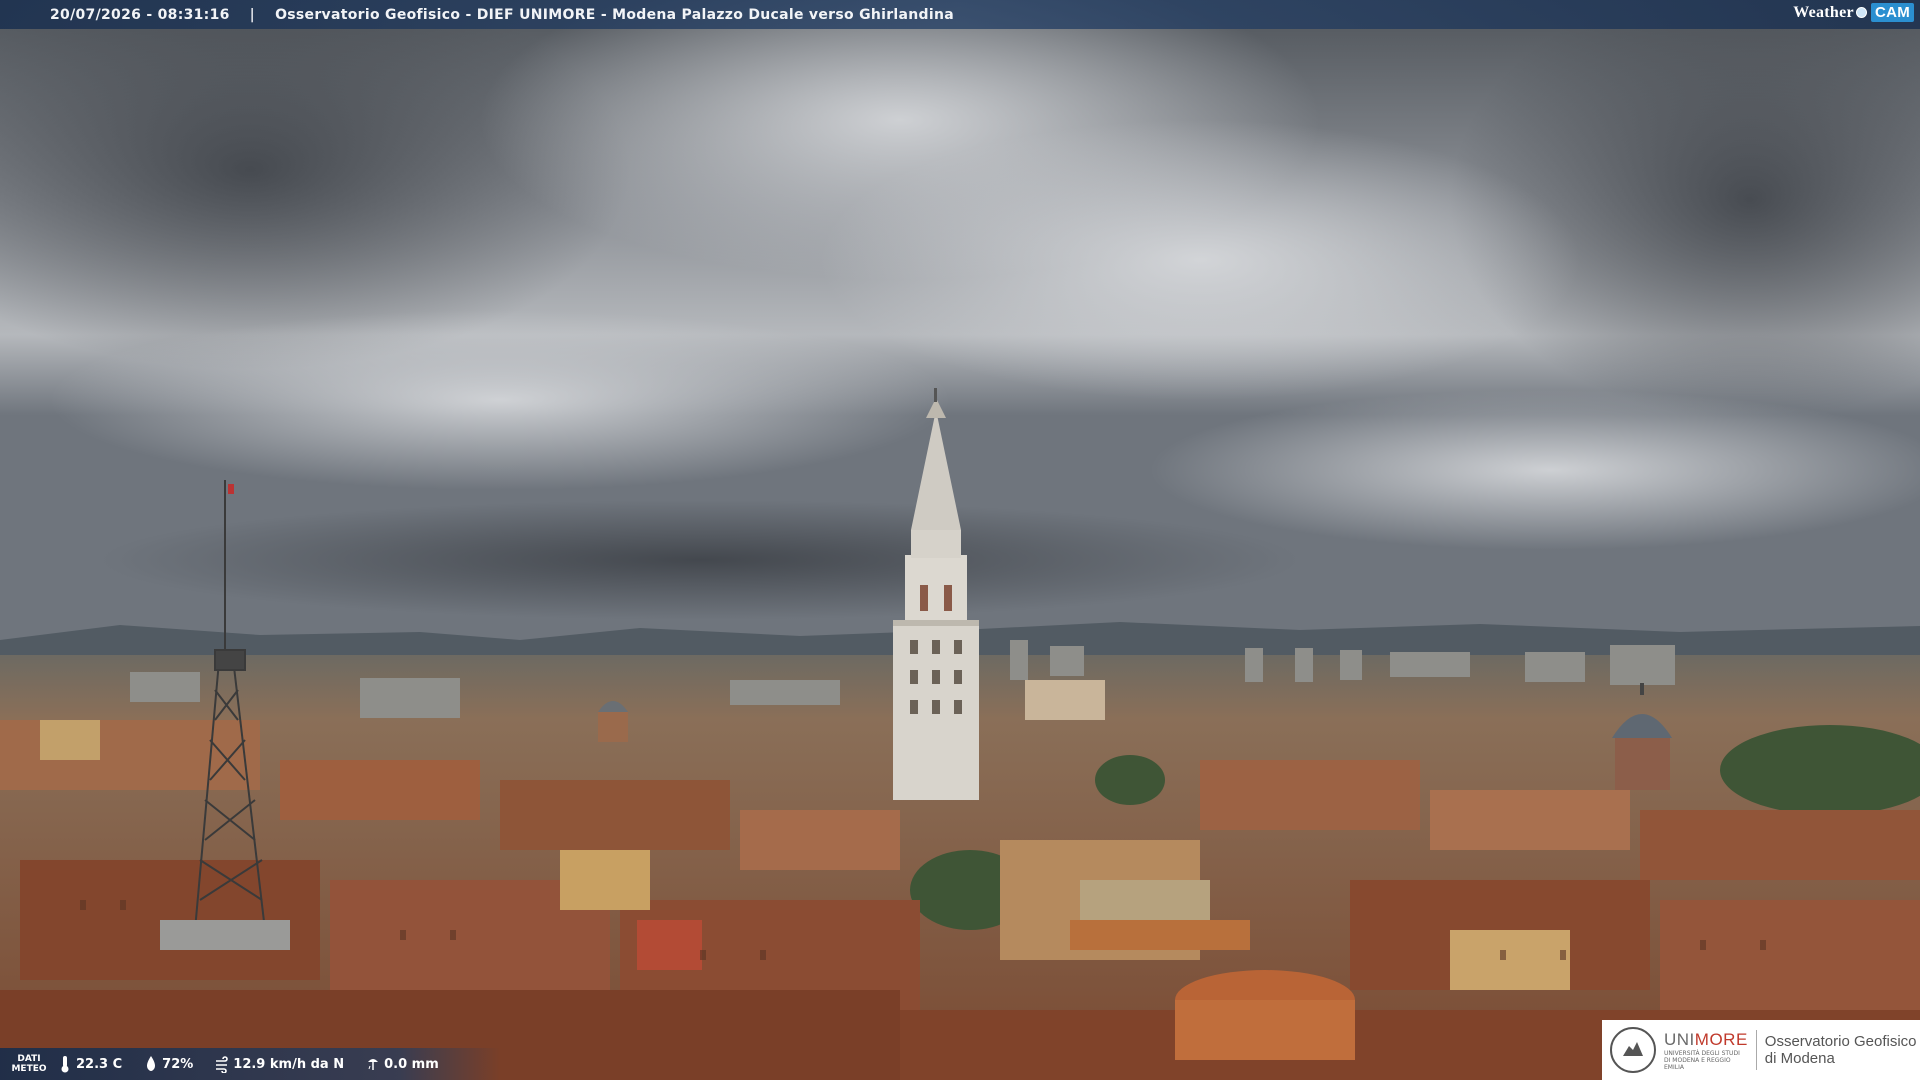 The width and height of the screenshot is (1920, 1080). I want to click on brand-cam-text: CAM, so click(1892, 12).